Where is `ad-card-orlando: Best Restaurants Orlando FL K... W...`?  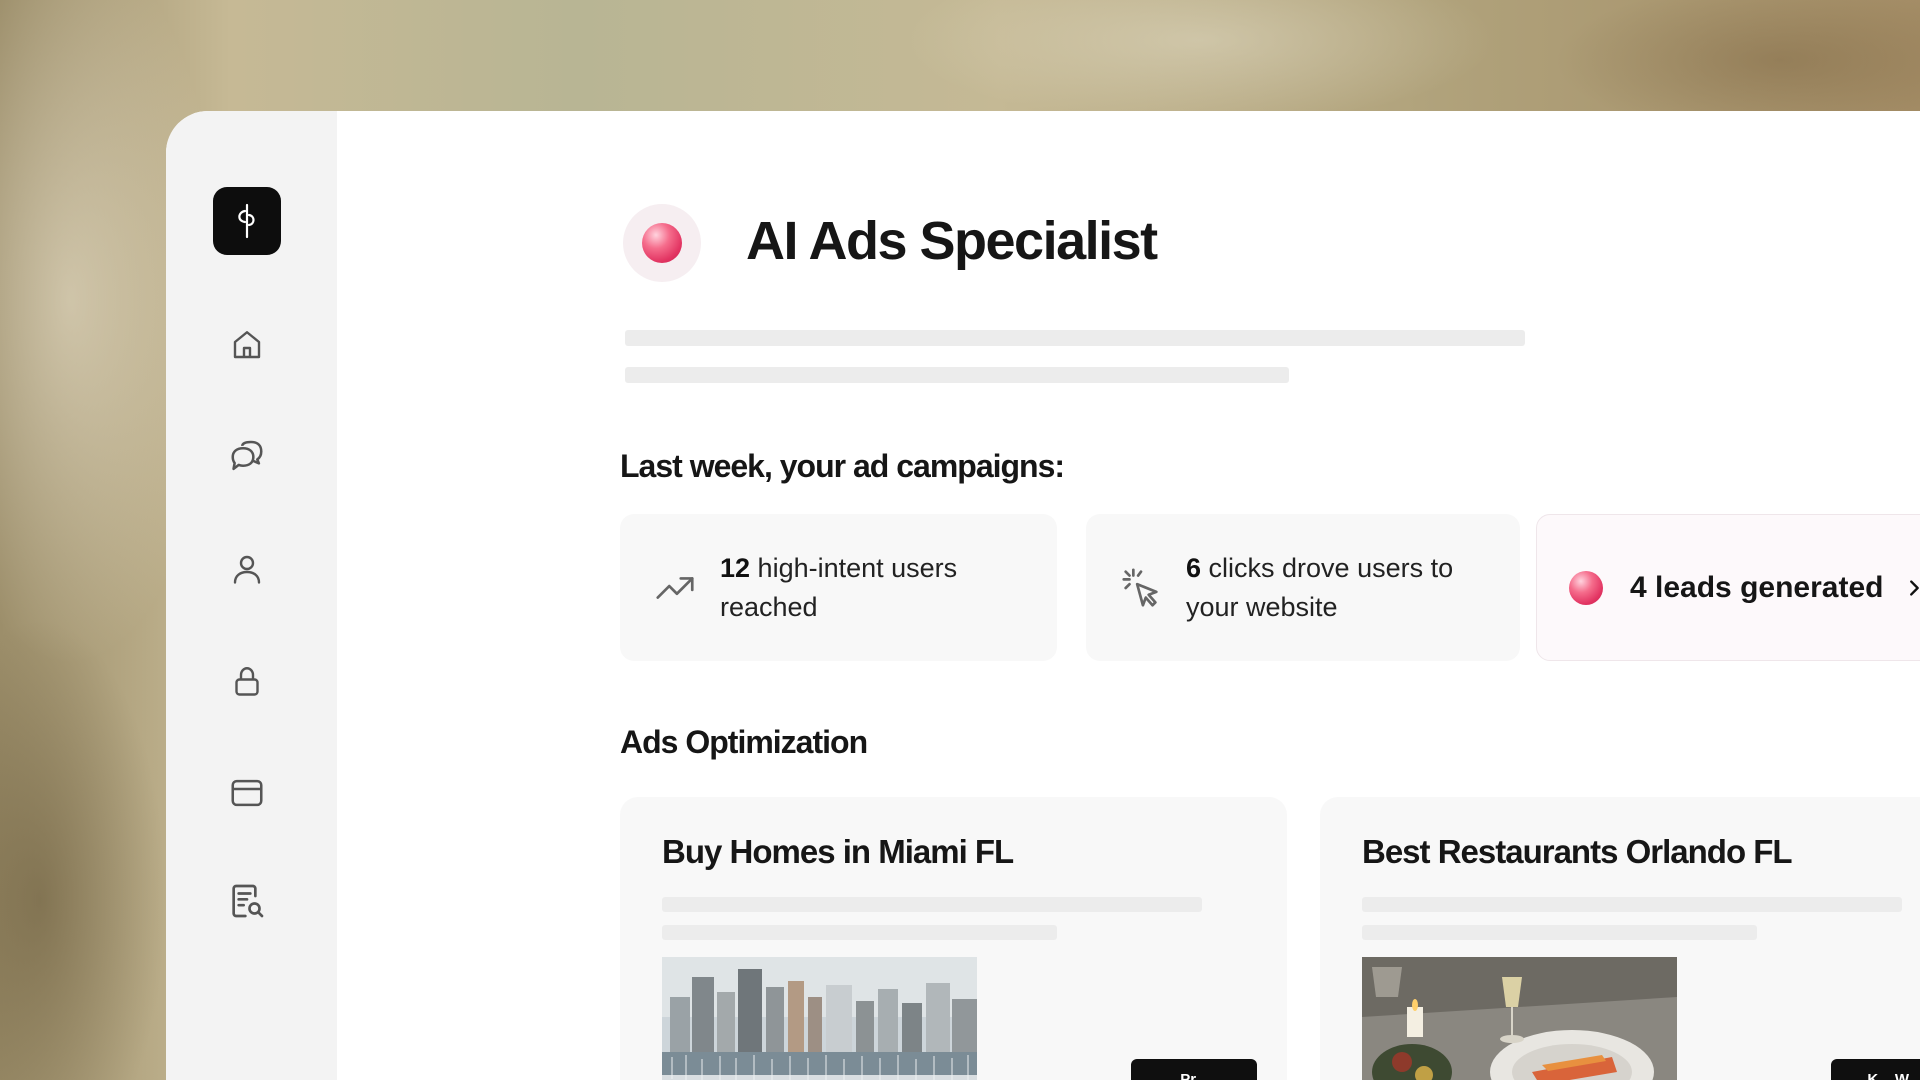 ad-card-orlando: Best Restaurants Orlando FL K... W... is located at coordinates (1620, 938).